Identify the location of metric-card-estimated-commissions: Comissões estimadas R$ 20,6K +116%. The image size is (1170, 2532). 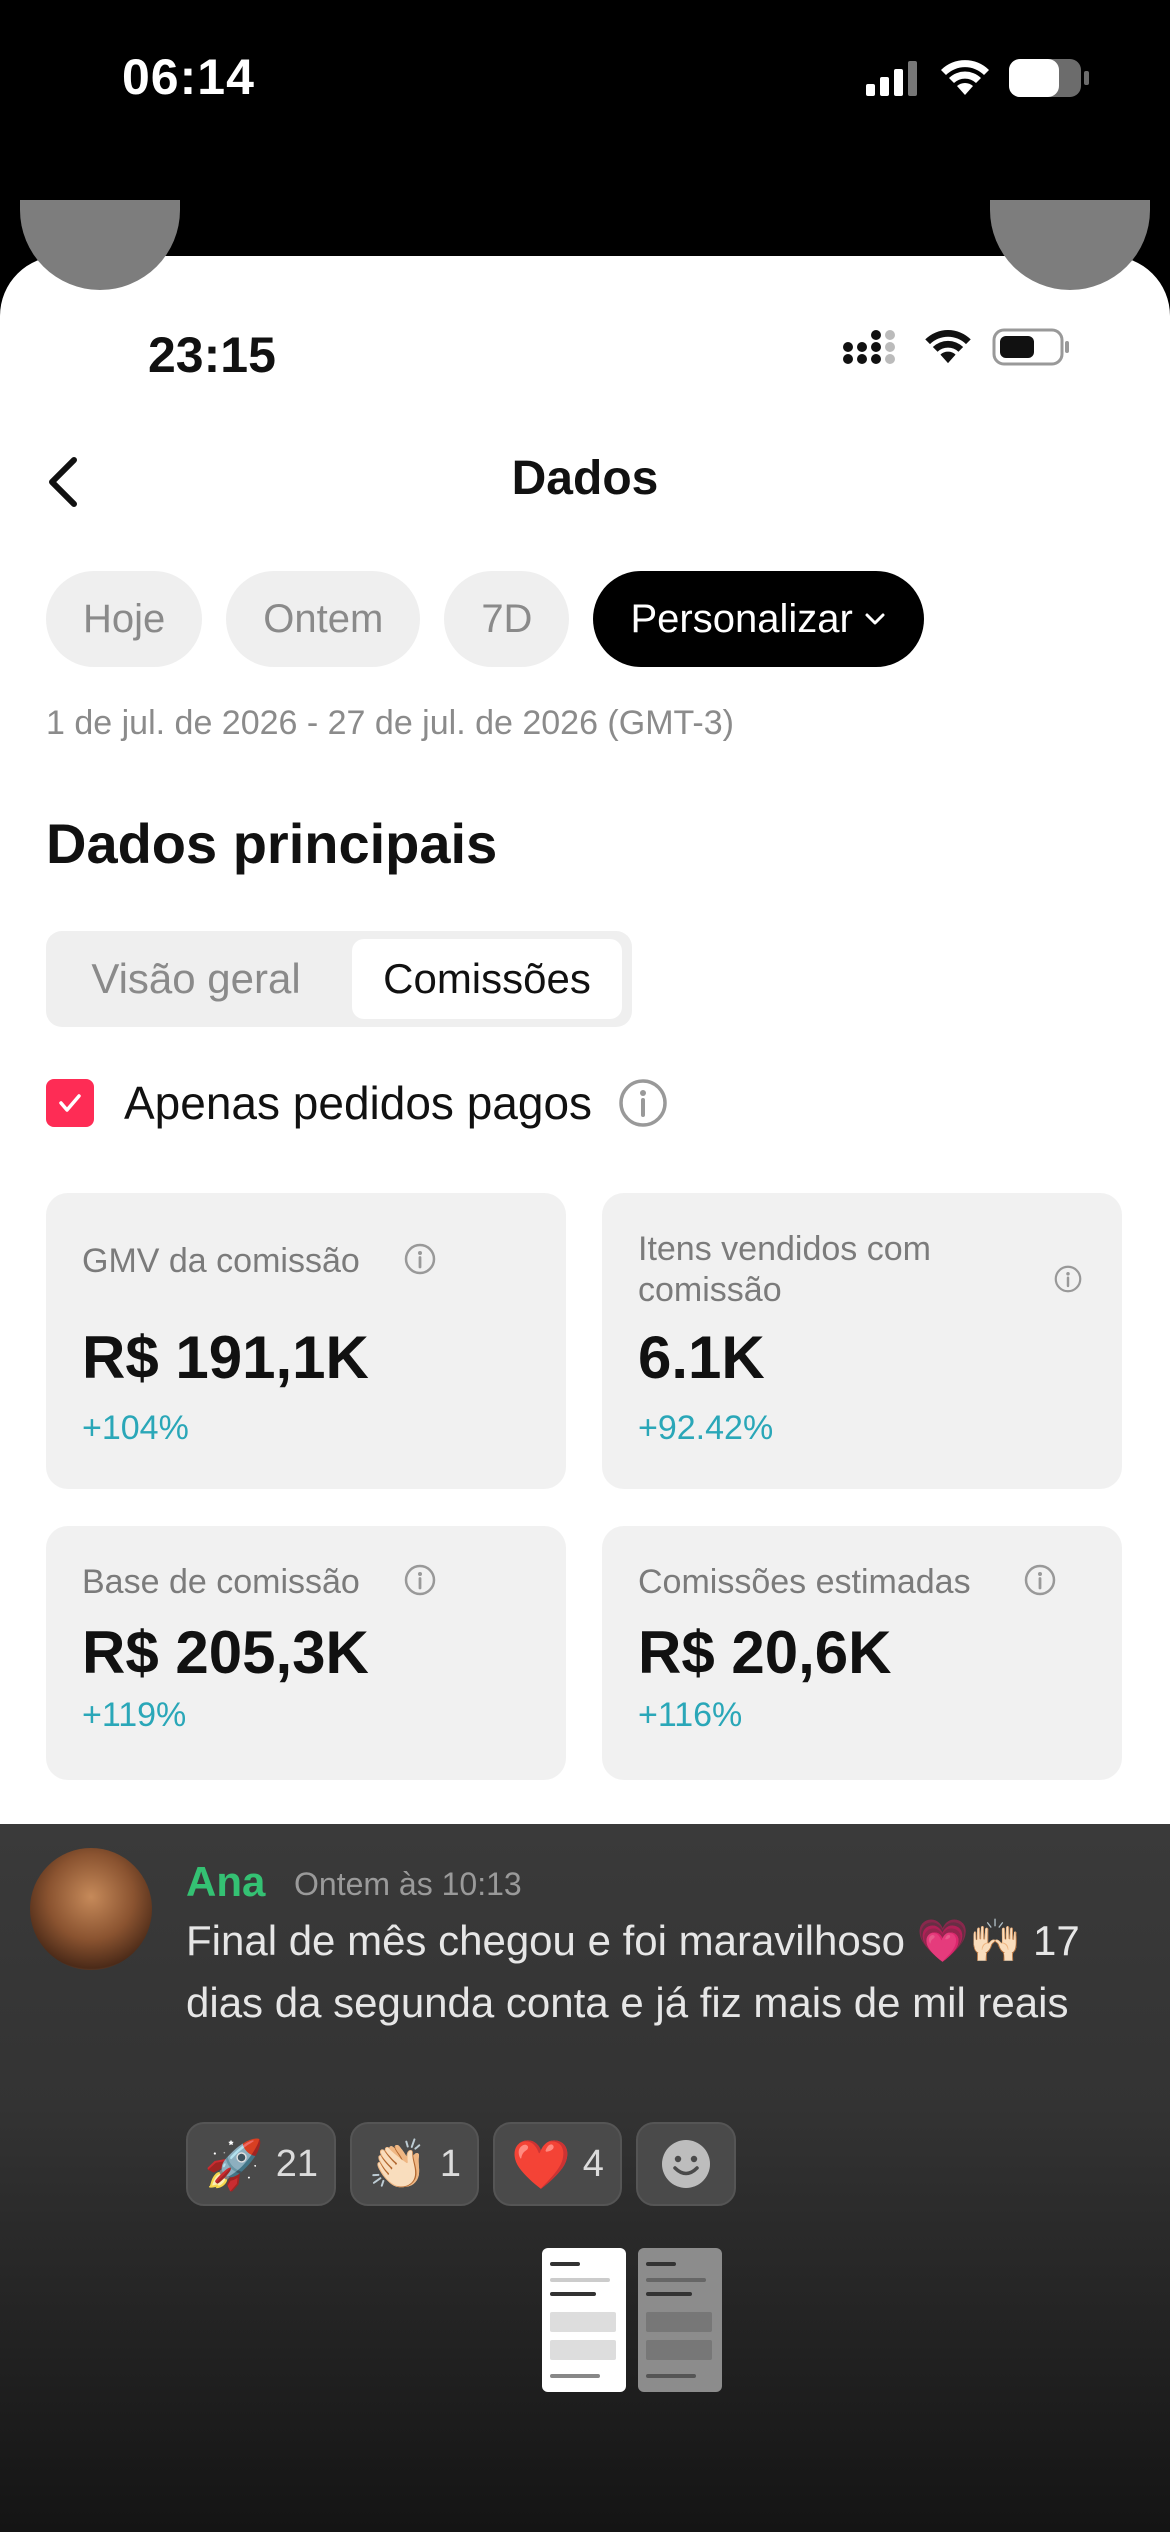
(862, 1653).